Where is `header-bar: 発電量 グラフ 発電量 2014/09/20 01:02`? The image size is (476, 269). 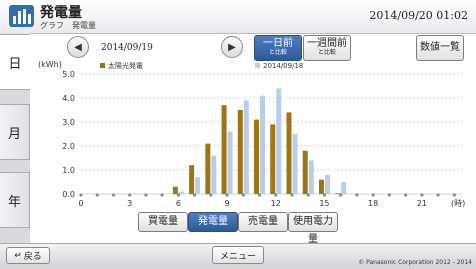
header-bar: 発電量 グラフ 発電量 2014/09/20 01:02 is located at coordinates (238, 17).